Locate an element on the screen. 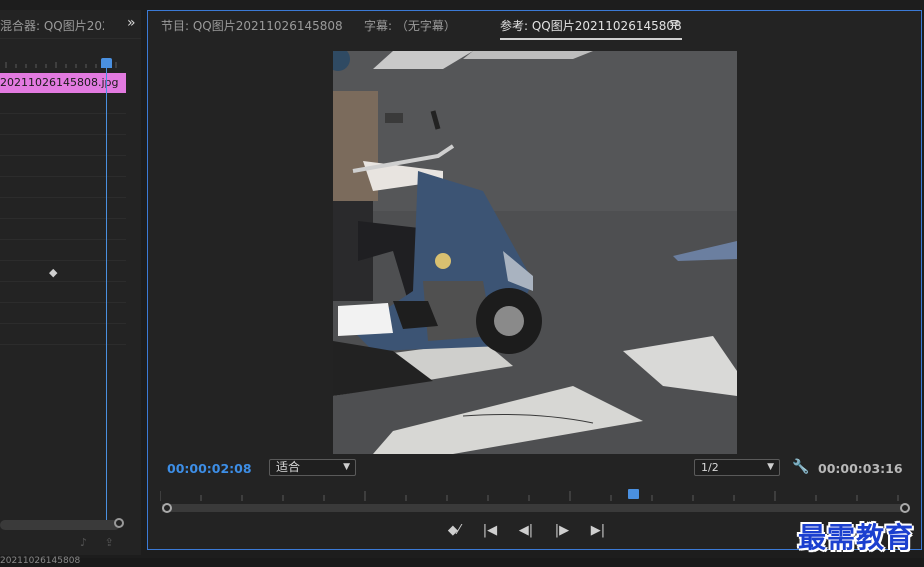 The image size is (924, 567). tab-program: 节目: QQ图片20211026145808 is located at coordinates (252, 25).